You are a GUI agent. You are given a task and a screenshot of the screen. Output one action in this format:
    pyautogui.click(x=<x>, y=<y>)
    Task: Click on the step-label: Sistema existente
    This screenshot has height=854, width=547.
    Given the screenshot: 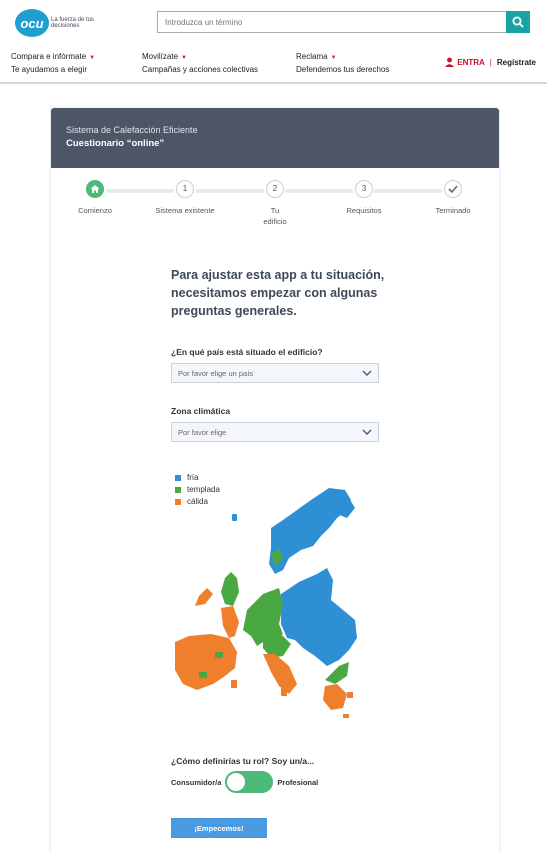 What is the action you would take?
    pyautogui.click(x=185, y=210)
    